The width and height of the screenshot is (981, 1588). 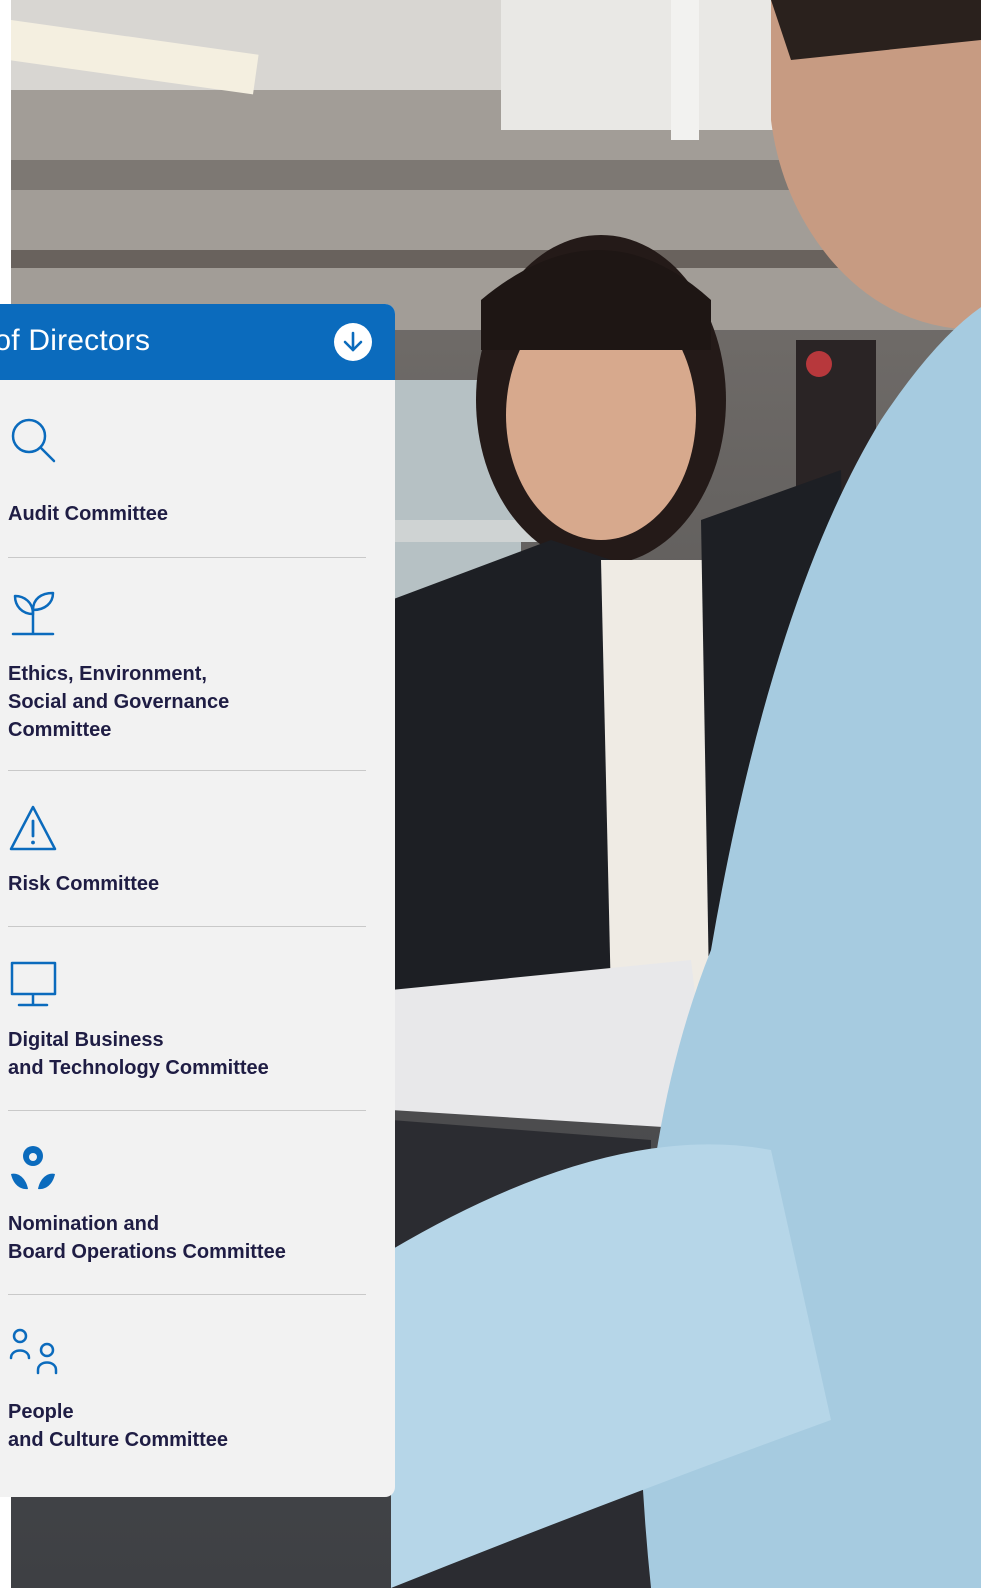 What do you see at coordinates (33, 828) in the screenshot?
I see `warning-triangle-icon` at bounding box center [33, 828].